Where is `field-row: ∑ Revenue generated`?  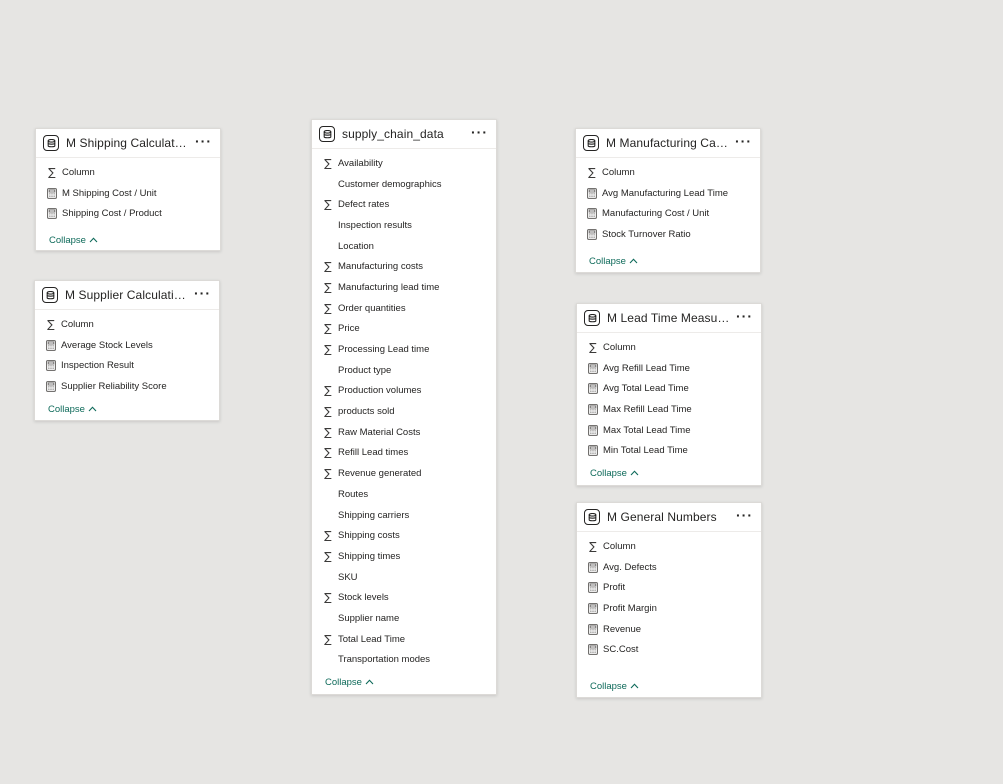
field-row: ∑ Revenue generated is located at coordinates (404, 473).